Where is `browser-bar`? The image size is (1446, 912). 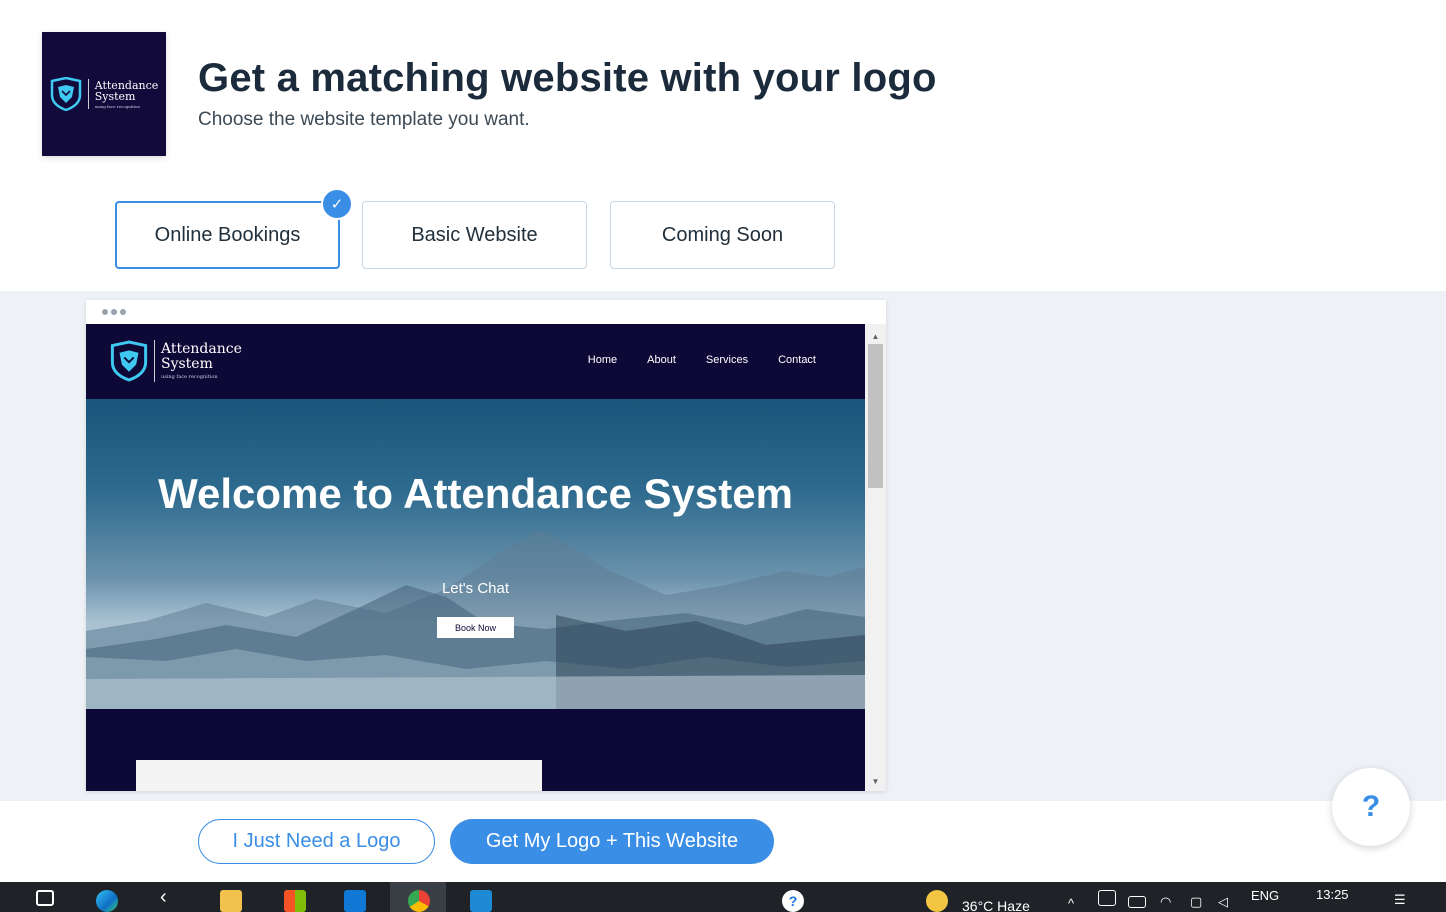
browser-bar is located at coordinates (486, 312).